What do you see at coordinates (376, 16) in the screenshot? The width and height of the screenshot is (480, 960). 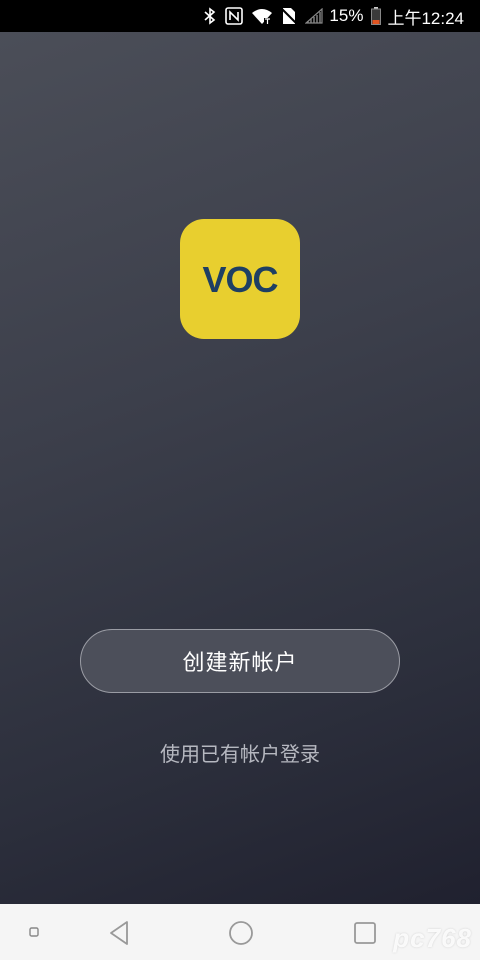 I see `battery-low-icon` at bounding box center [376, 16].